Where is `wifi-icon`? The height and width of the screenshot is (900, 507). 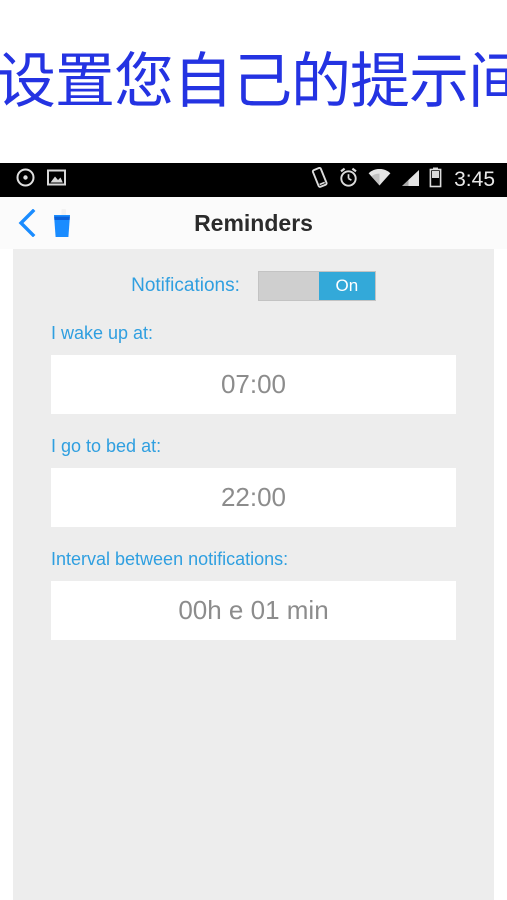 wifi-icon is located at coordinates (379, 180).